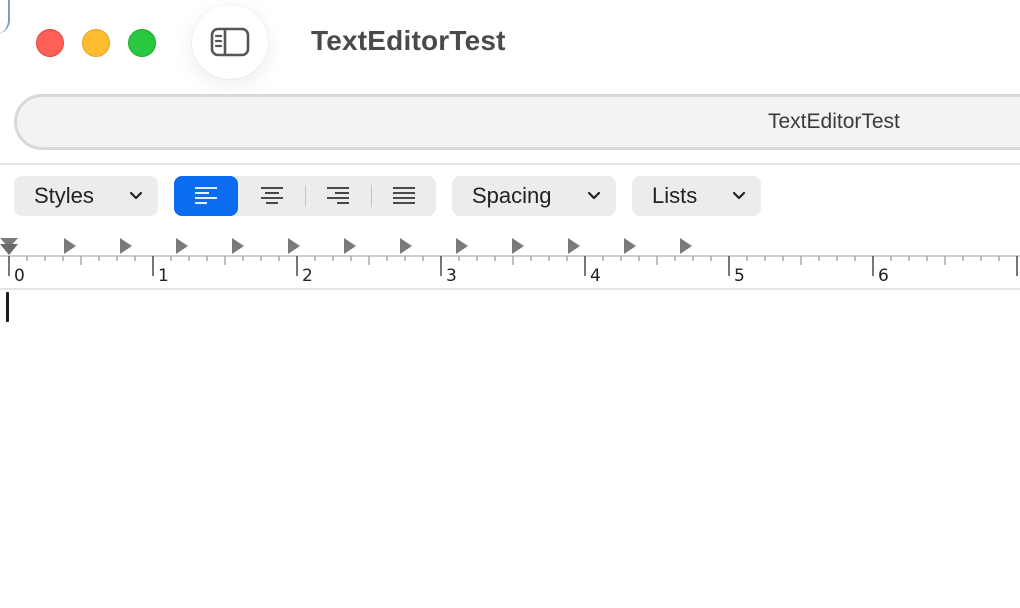  What do you see at coordinates (451, 276) in the screenshot?
I see `ruler-number: 3` at bounding box center [451, 276].